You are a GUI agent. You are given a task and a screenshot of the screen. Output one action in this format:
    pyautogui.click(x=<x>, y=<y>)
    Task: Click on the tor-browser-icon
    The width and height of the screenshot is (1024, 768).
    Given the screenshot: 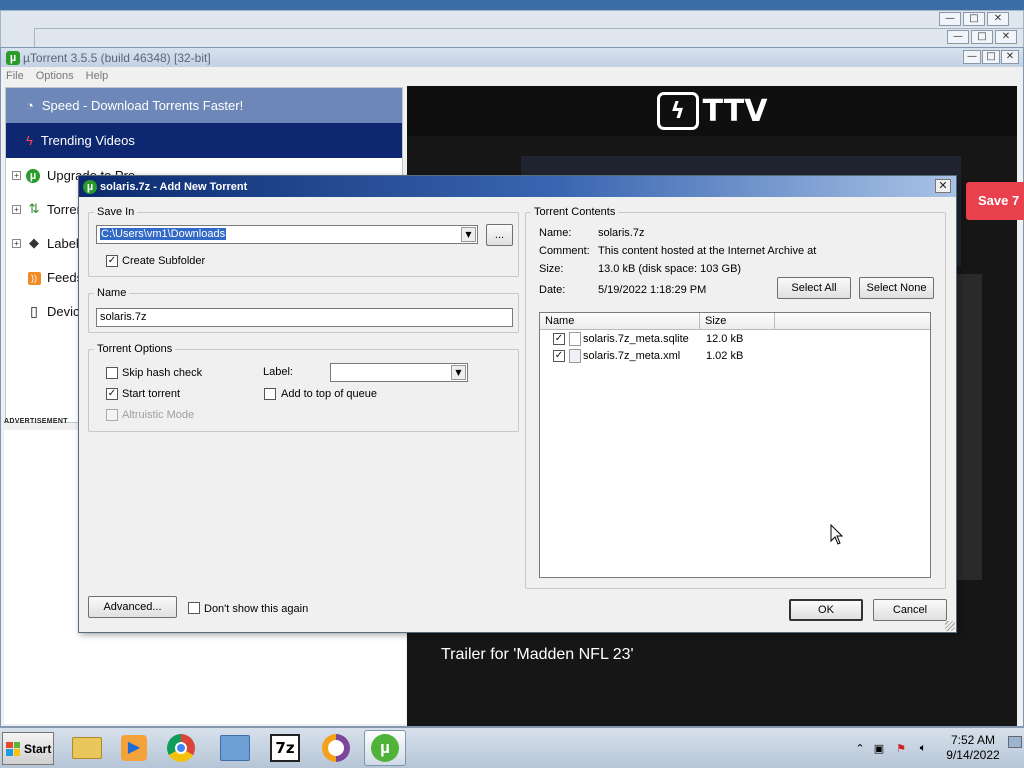 What is the action you would take?
    pyautogui.click(x=336, y=748)
    